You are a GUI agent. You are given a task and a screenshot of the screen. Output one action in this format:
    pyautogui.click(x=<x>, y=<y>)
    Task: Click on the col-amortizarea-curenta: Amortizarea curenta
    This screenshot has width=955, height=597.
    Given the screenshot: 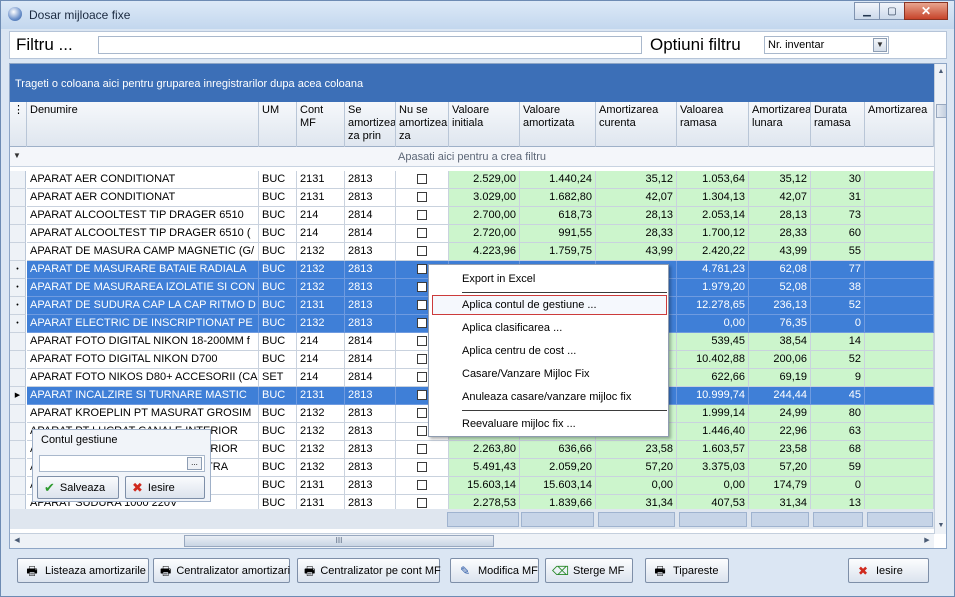 What is the action you would take?
    pyautogui.click(x=636, y=124)
    